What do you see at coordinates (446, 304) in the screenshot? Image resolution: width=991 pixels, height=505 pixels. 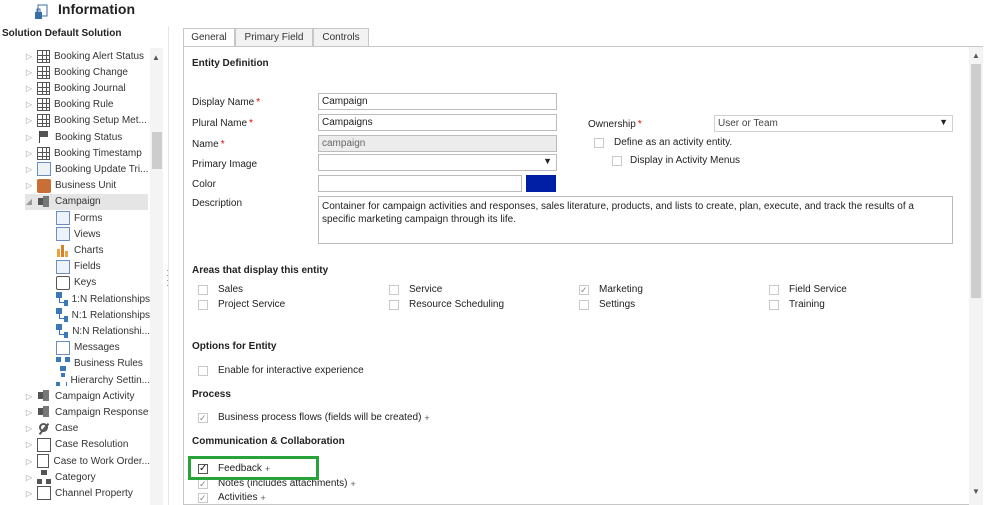 I see `area-resource-scheduling: Resource Scheduling` at bounding box center [446, 304].